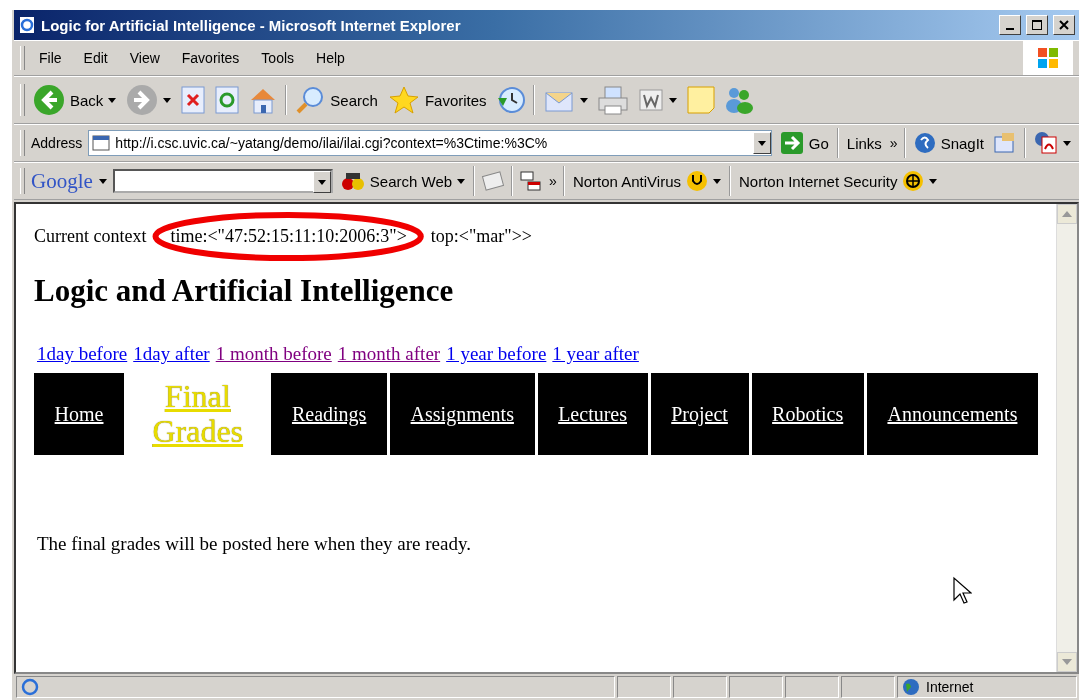  I want to click on date-link: 1day after, so click(171, 354).